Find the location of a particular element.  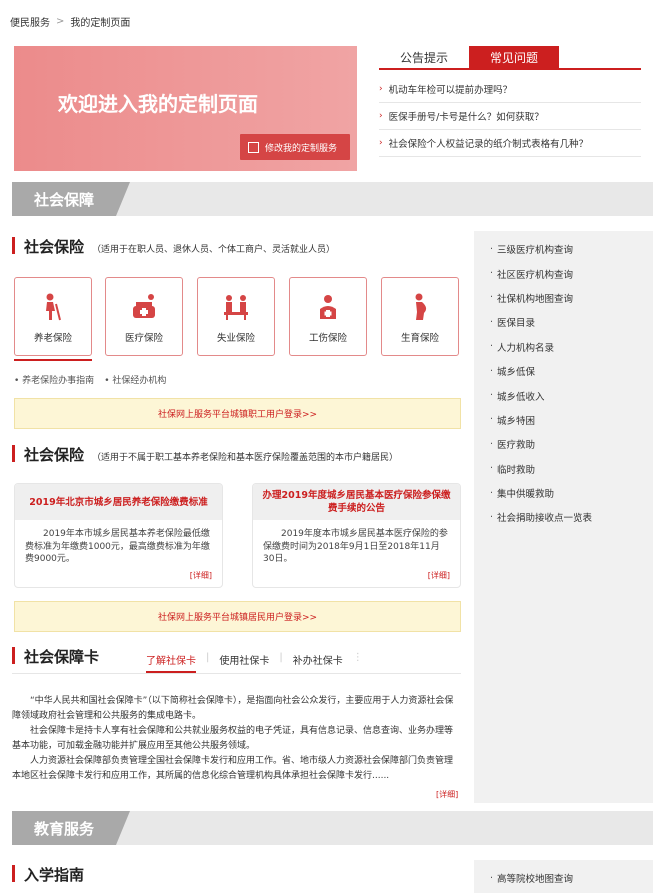

banner-title: 欢迎进入我的定制页面 is located at coordinates (158, 104).